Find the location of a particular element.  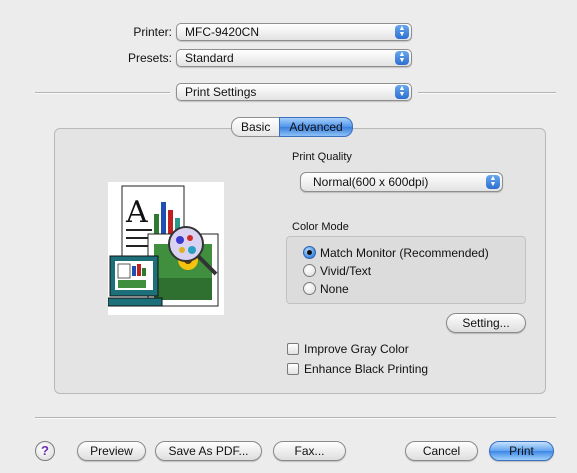

panel-select-value: Print Settings is located at coordinates (221, 92).